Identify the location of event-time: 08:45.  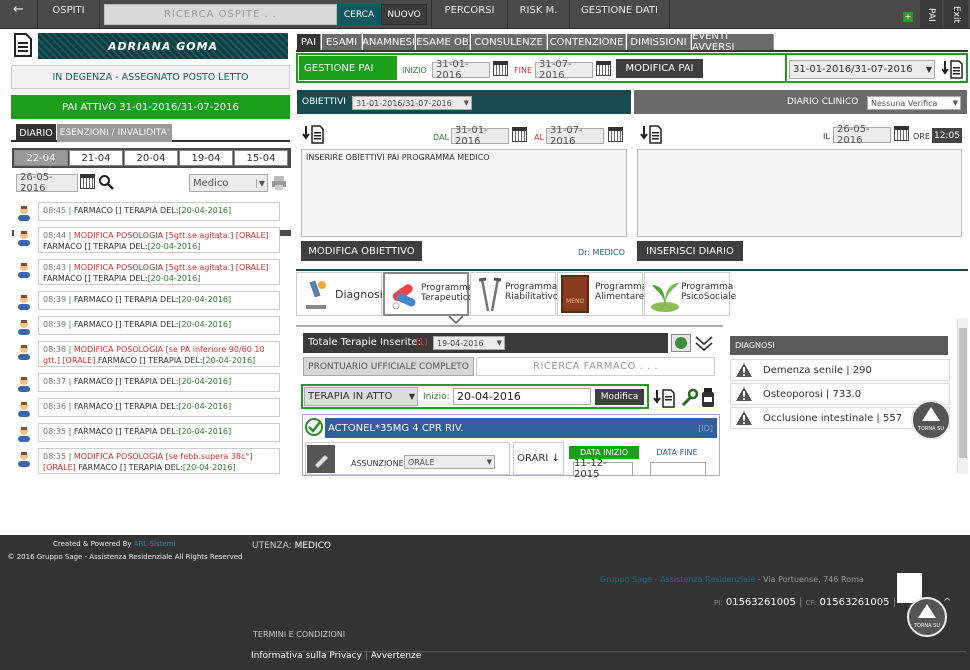
(55, 210).